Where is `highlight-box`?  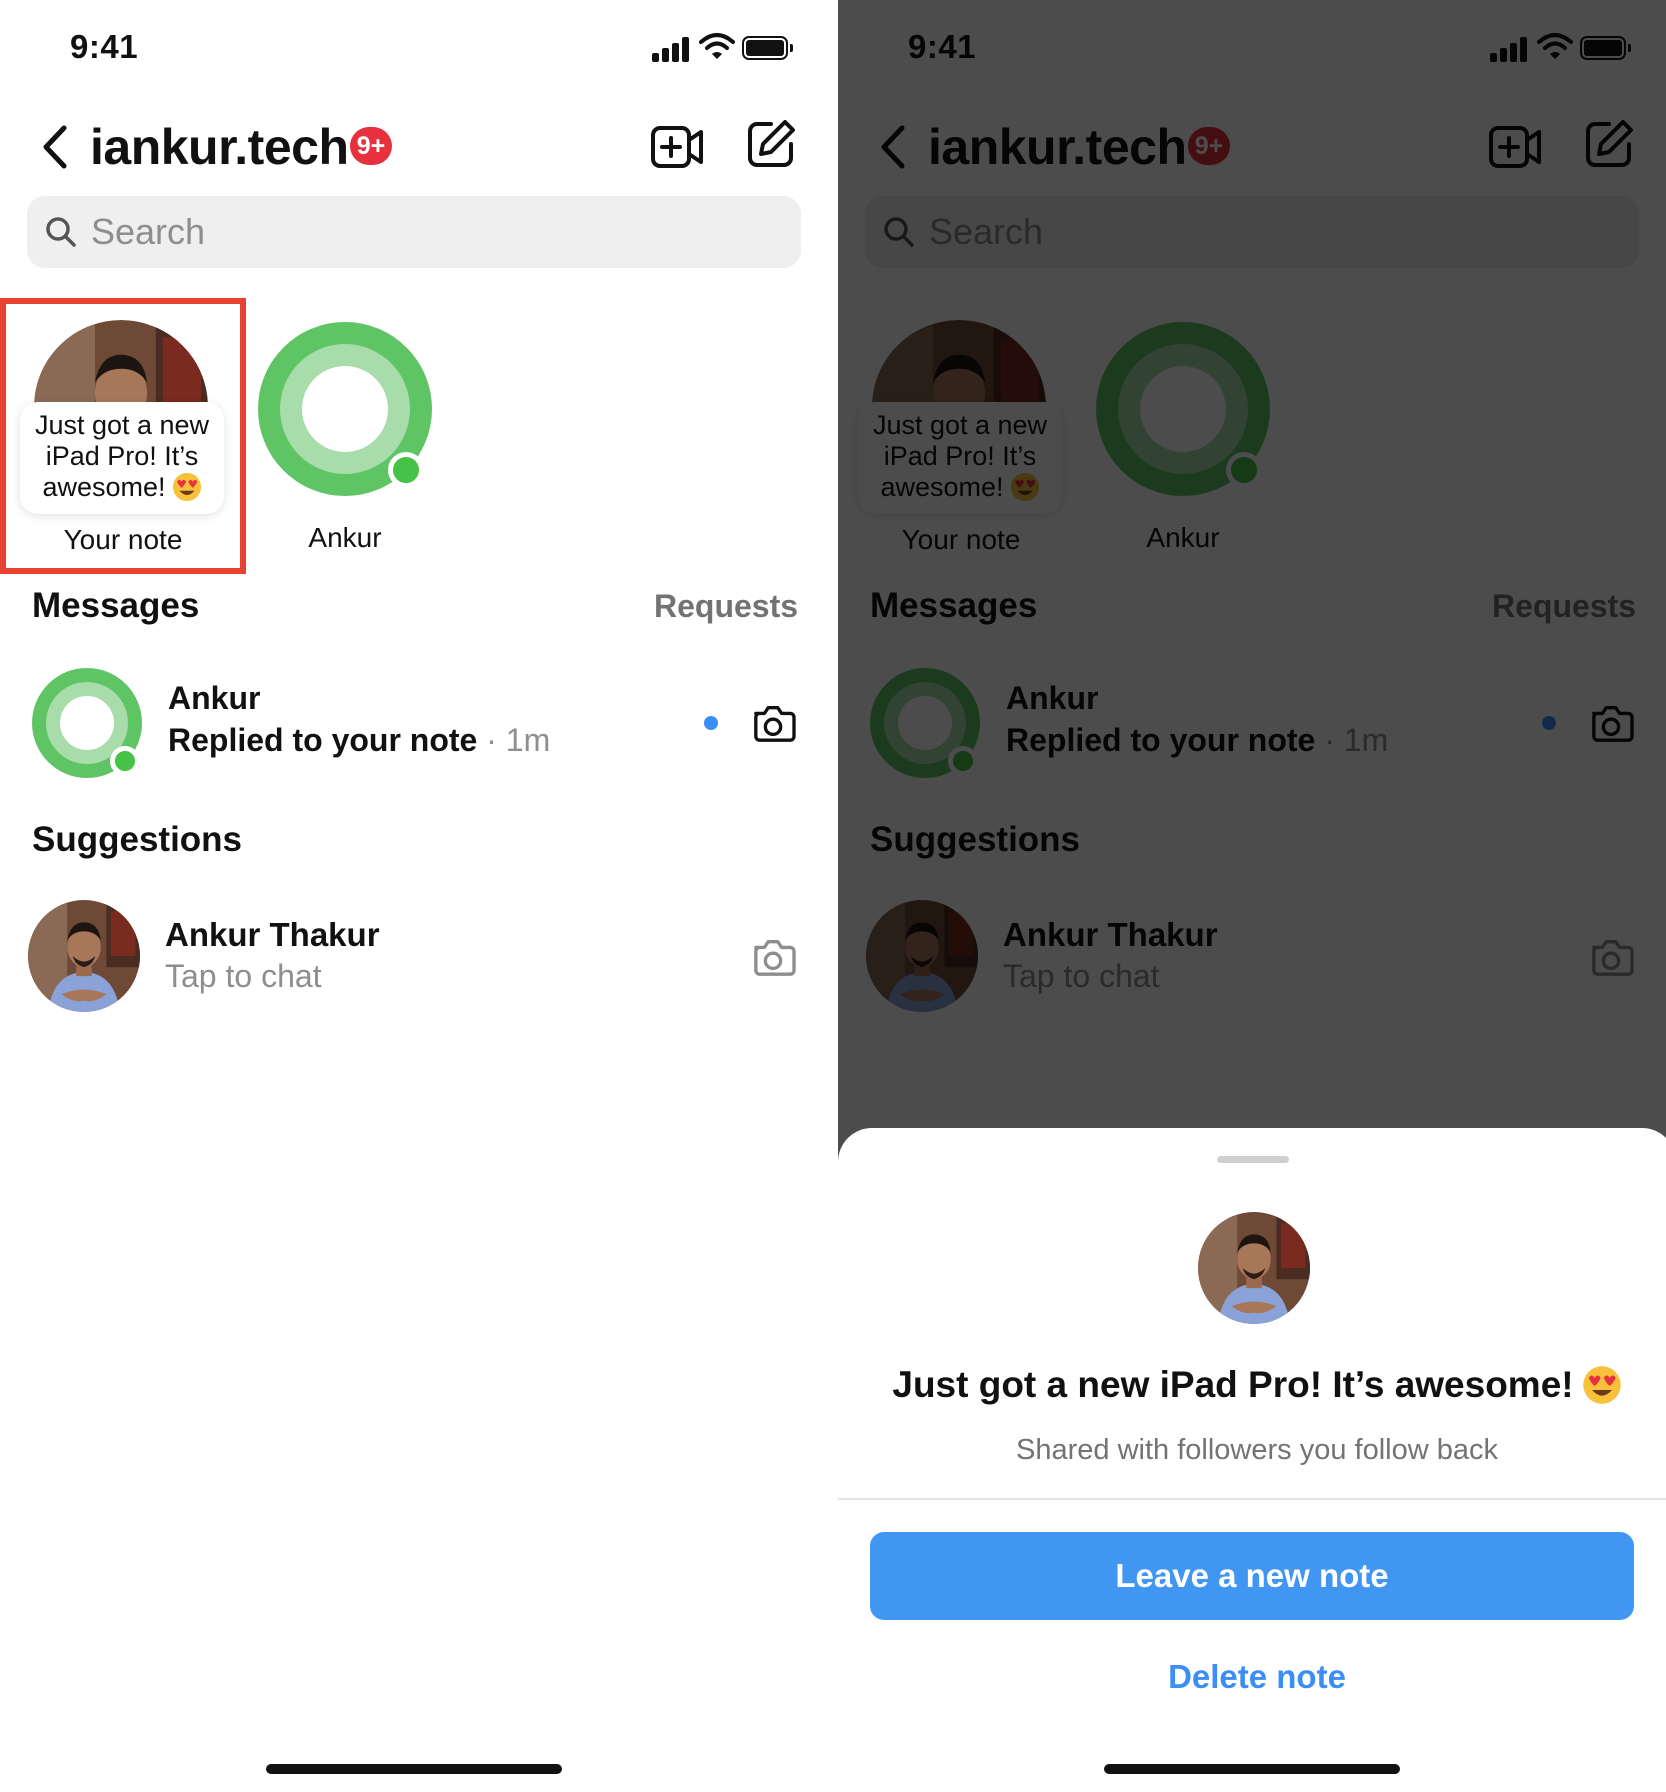
highlight-box is located at coordinates (123, 436).